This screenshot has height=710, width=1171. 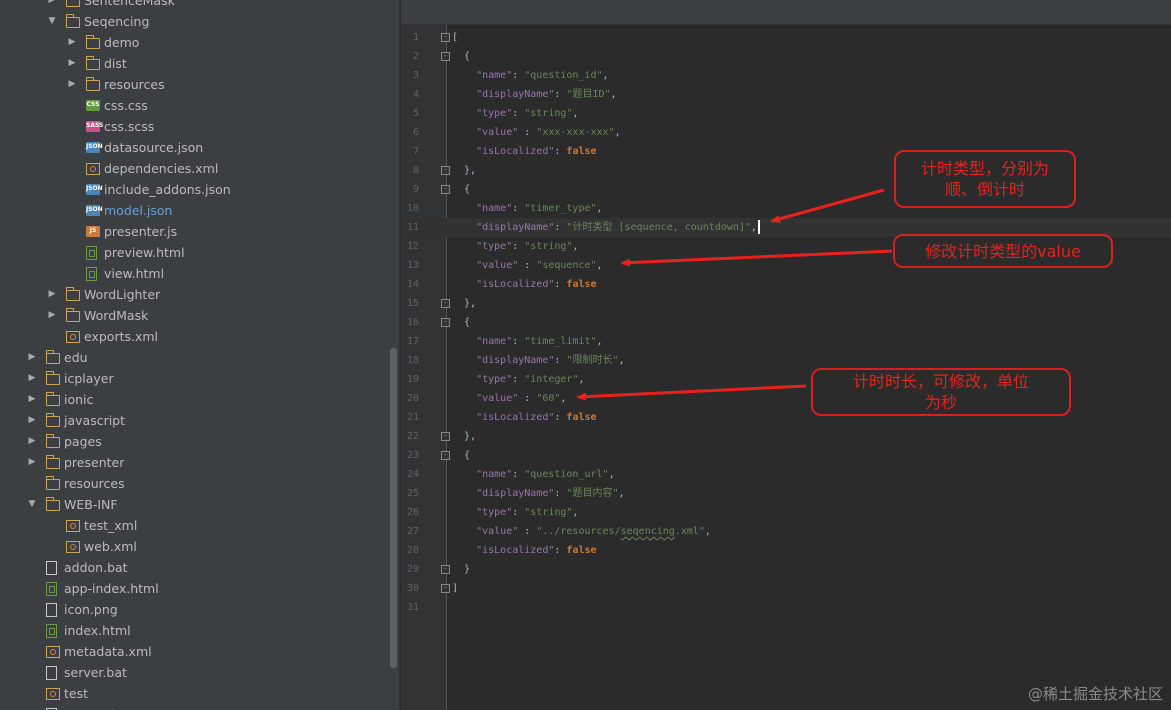 I want to click on tree-item-view-html: view.html, so click(x=200, y=273).